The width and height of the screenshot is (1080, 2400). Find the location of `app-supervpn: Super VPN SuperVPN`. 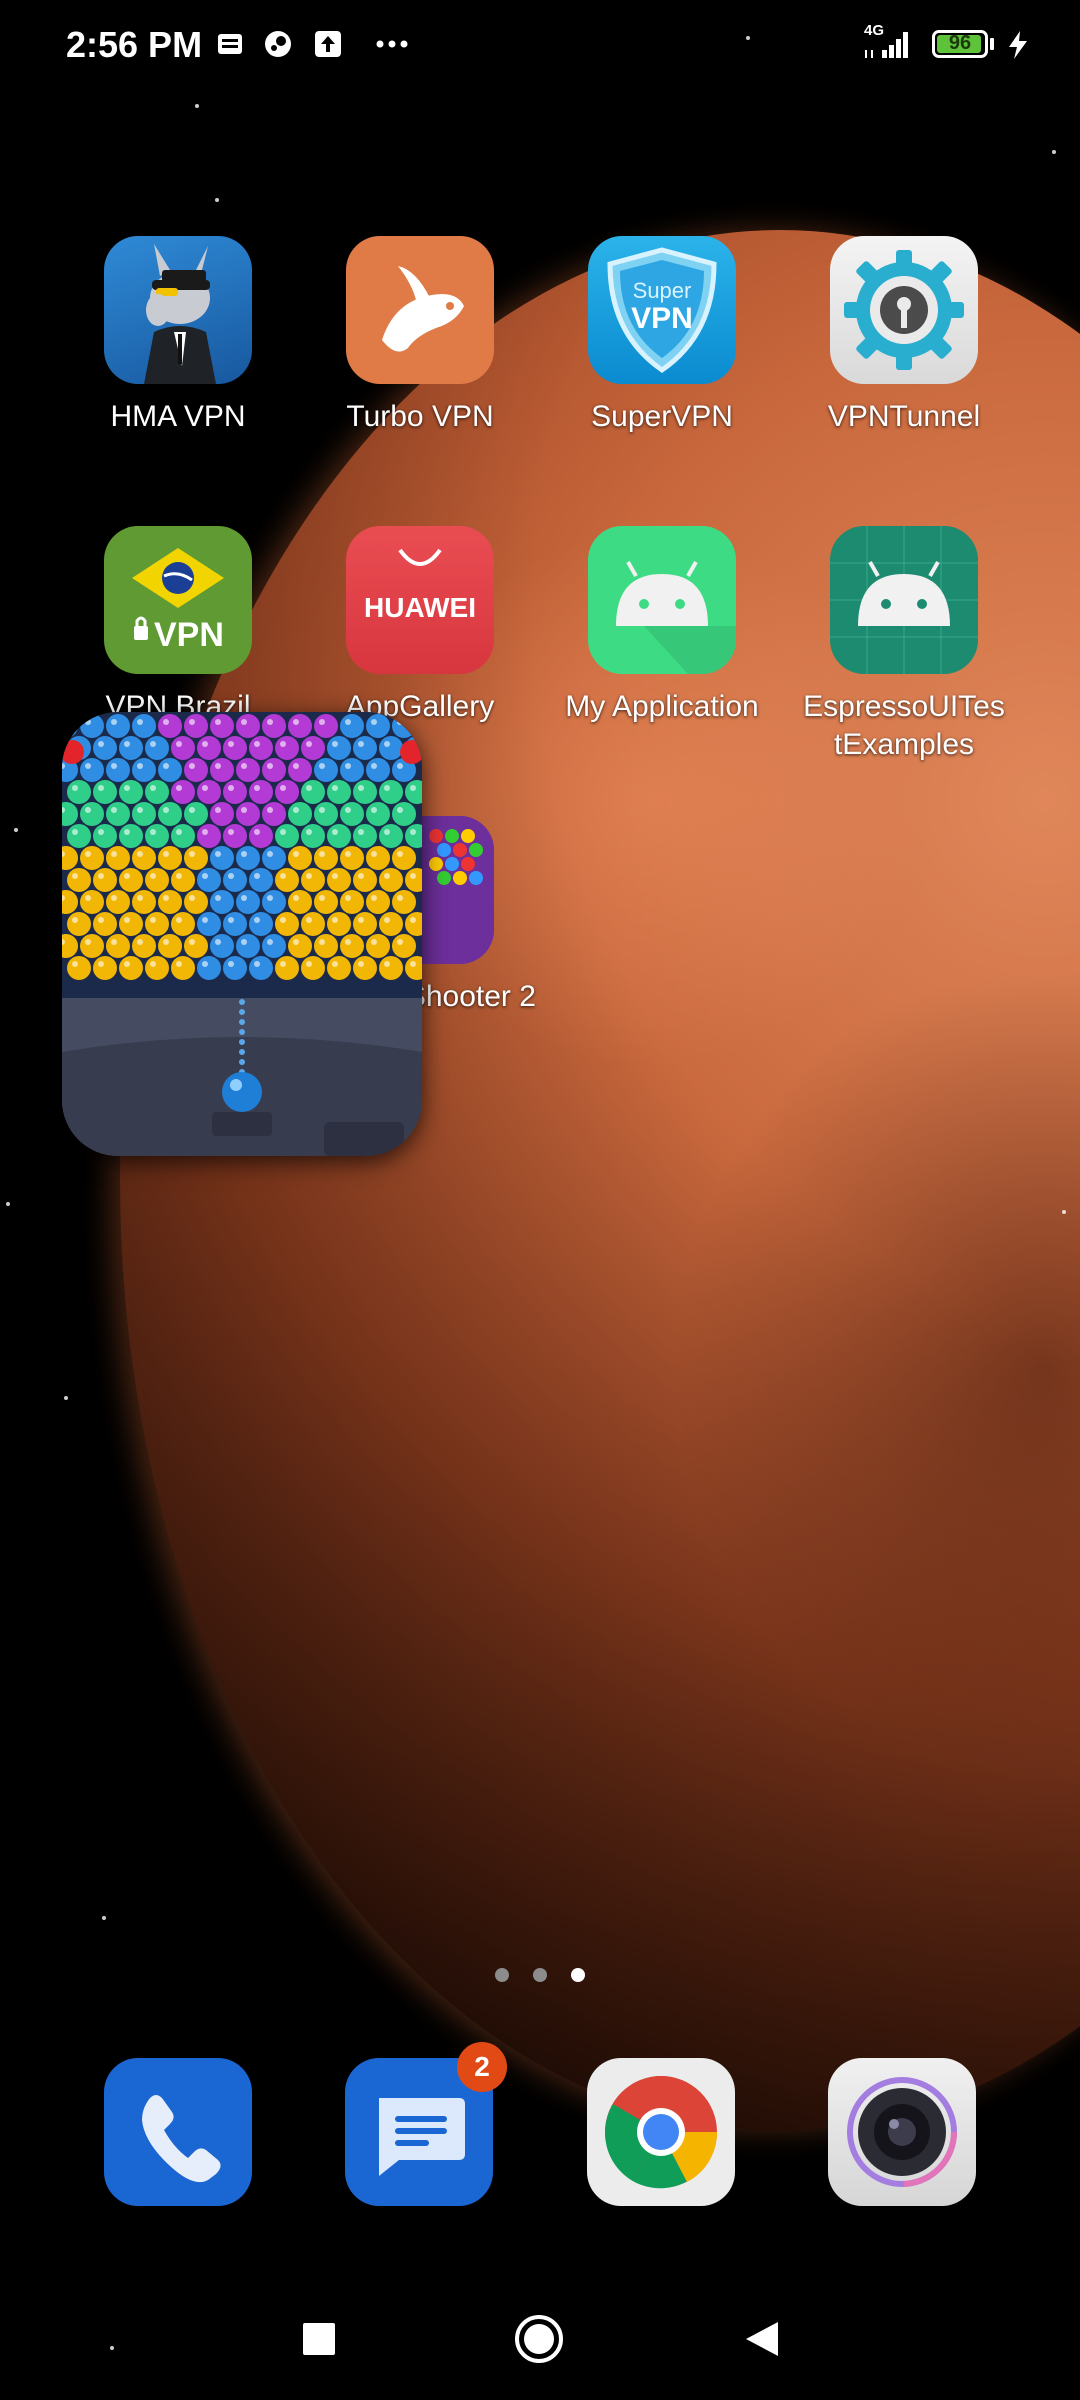

app-supervpn: Super VPN SuperVPN is located at coordinates (662, 336).